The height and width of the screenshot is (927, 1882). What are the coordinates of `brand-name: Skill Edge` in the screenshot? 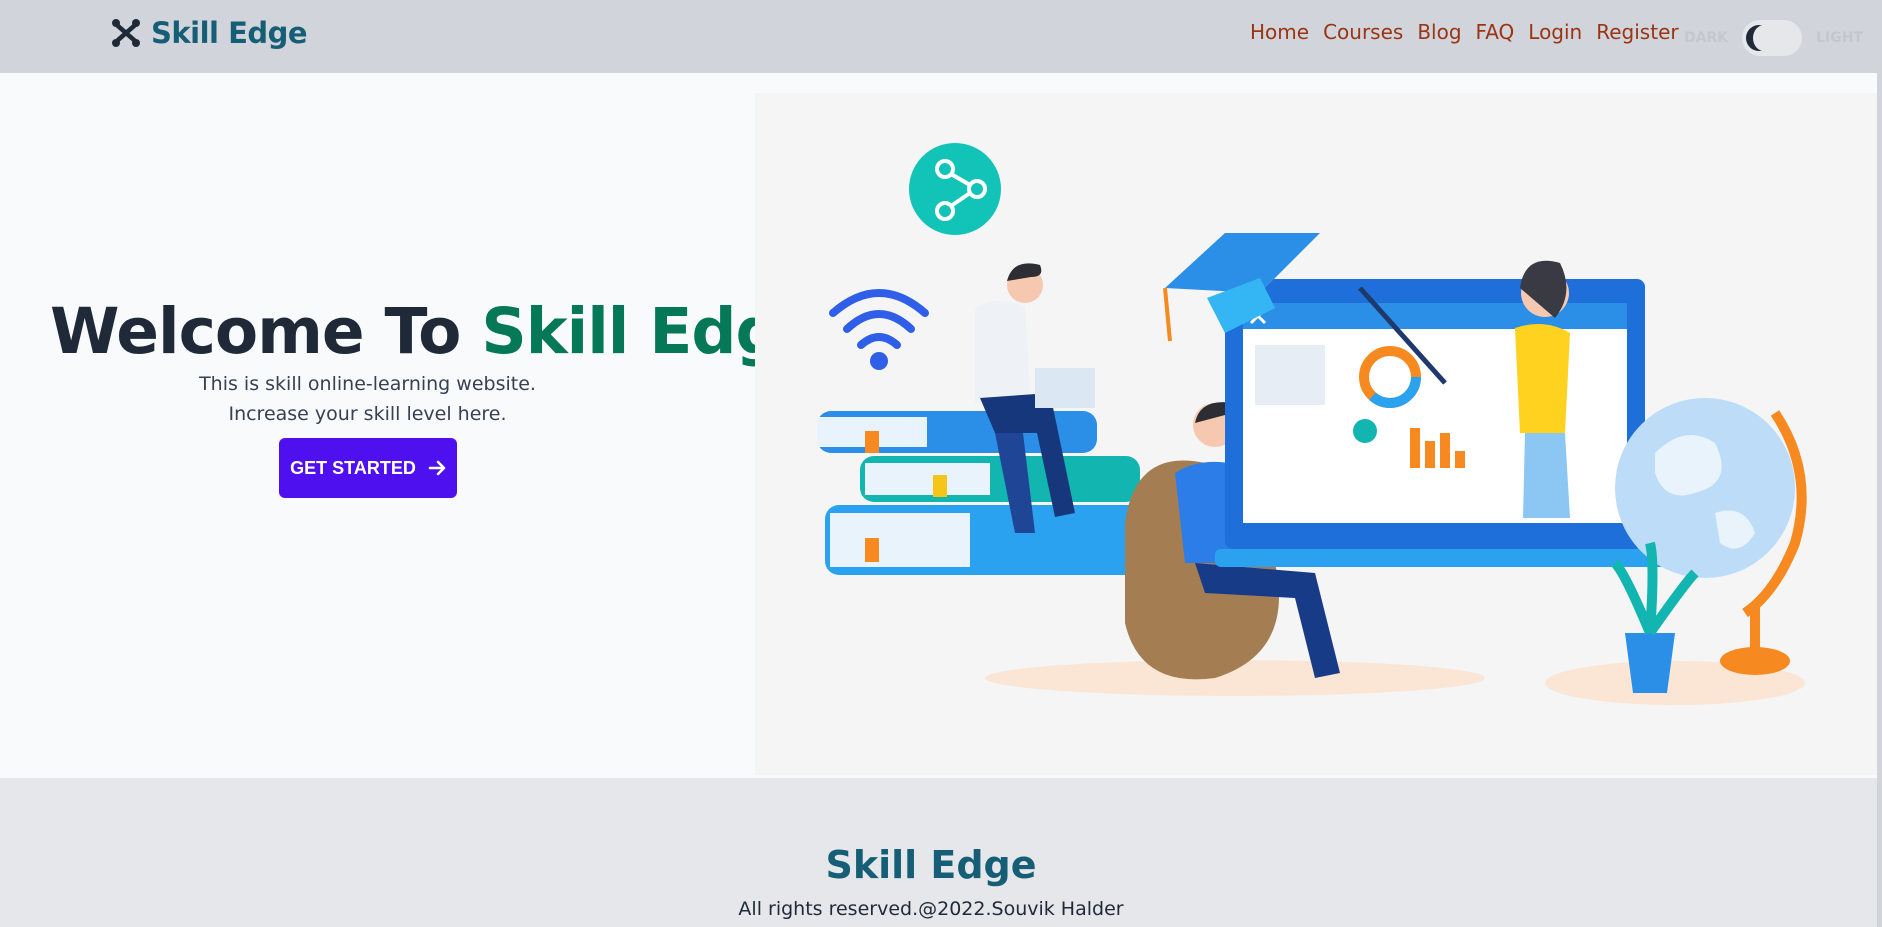 It's located at (229, 33).